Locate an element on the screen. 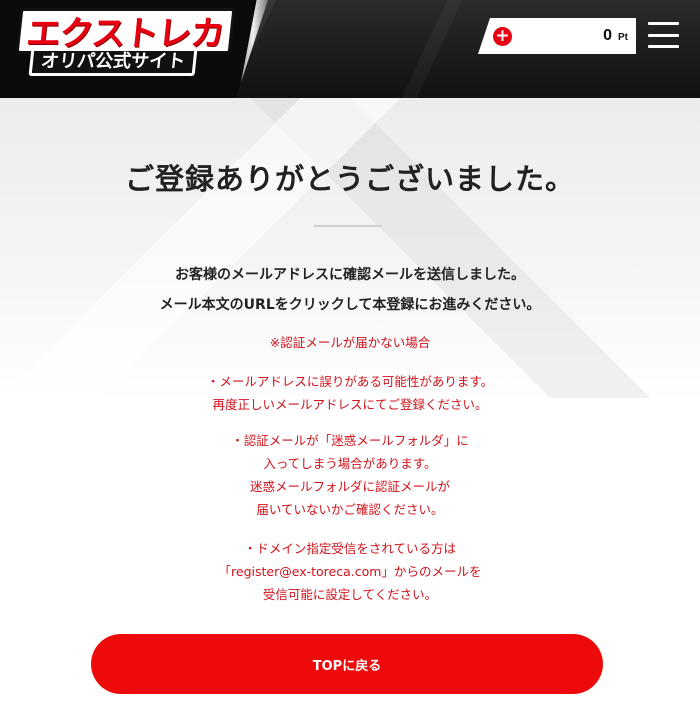  back-to-top-button: TOPに戻る is located at coordinates (347, 664).